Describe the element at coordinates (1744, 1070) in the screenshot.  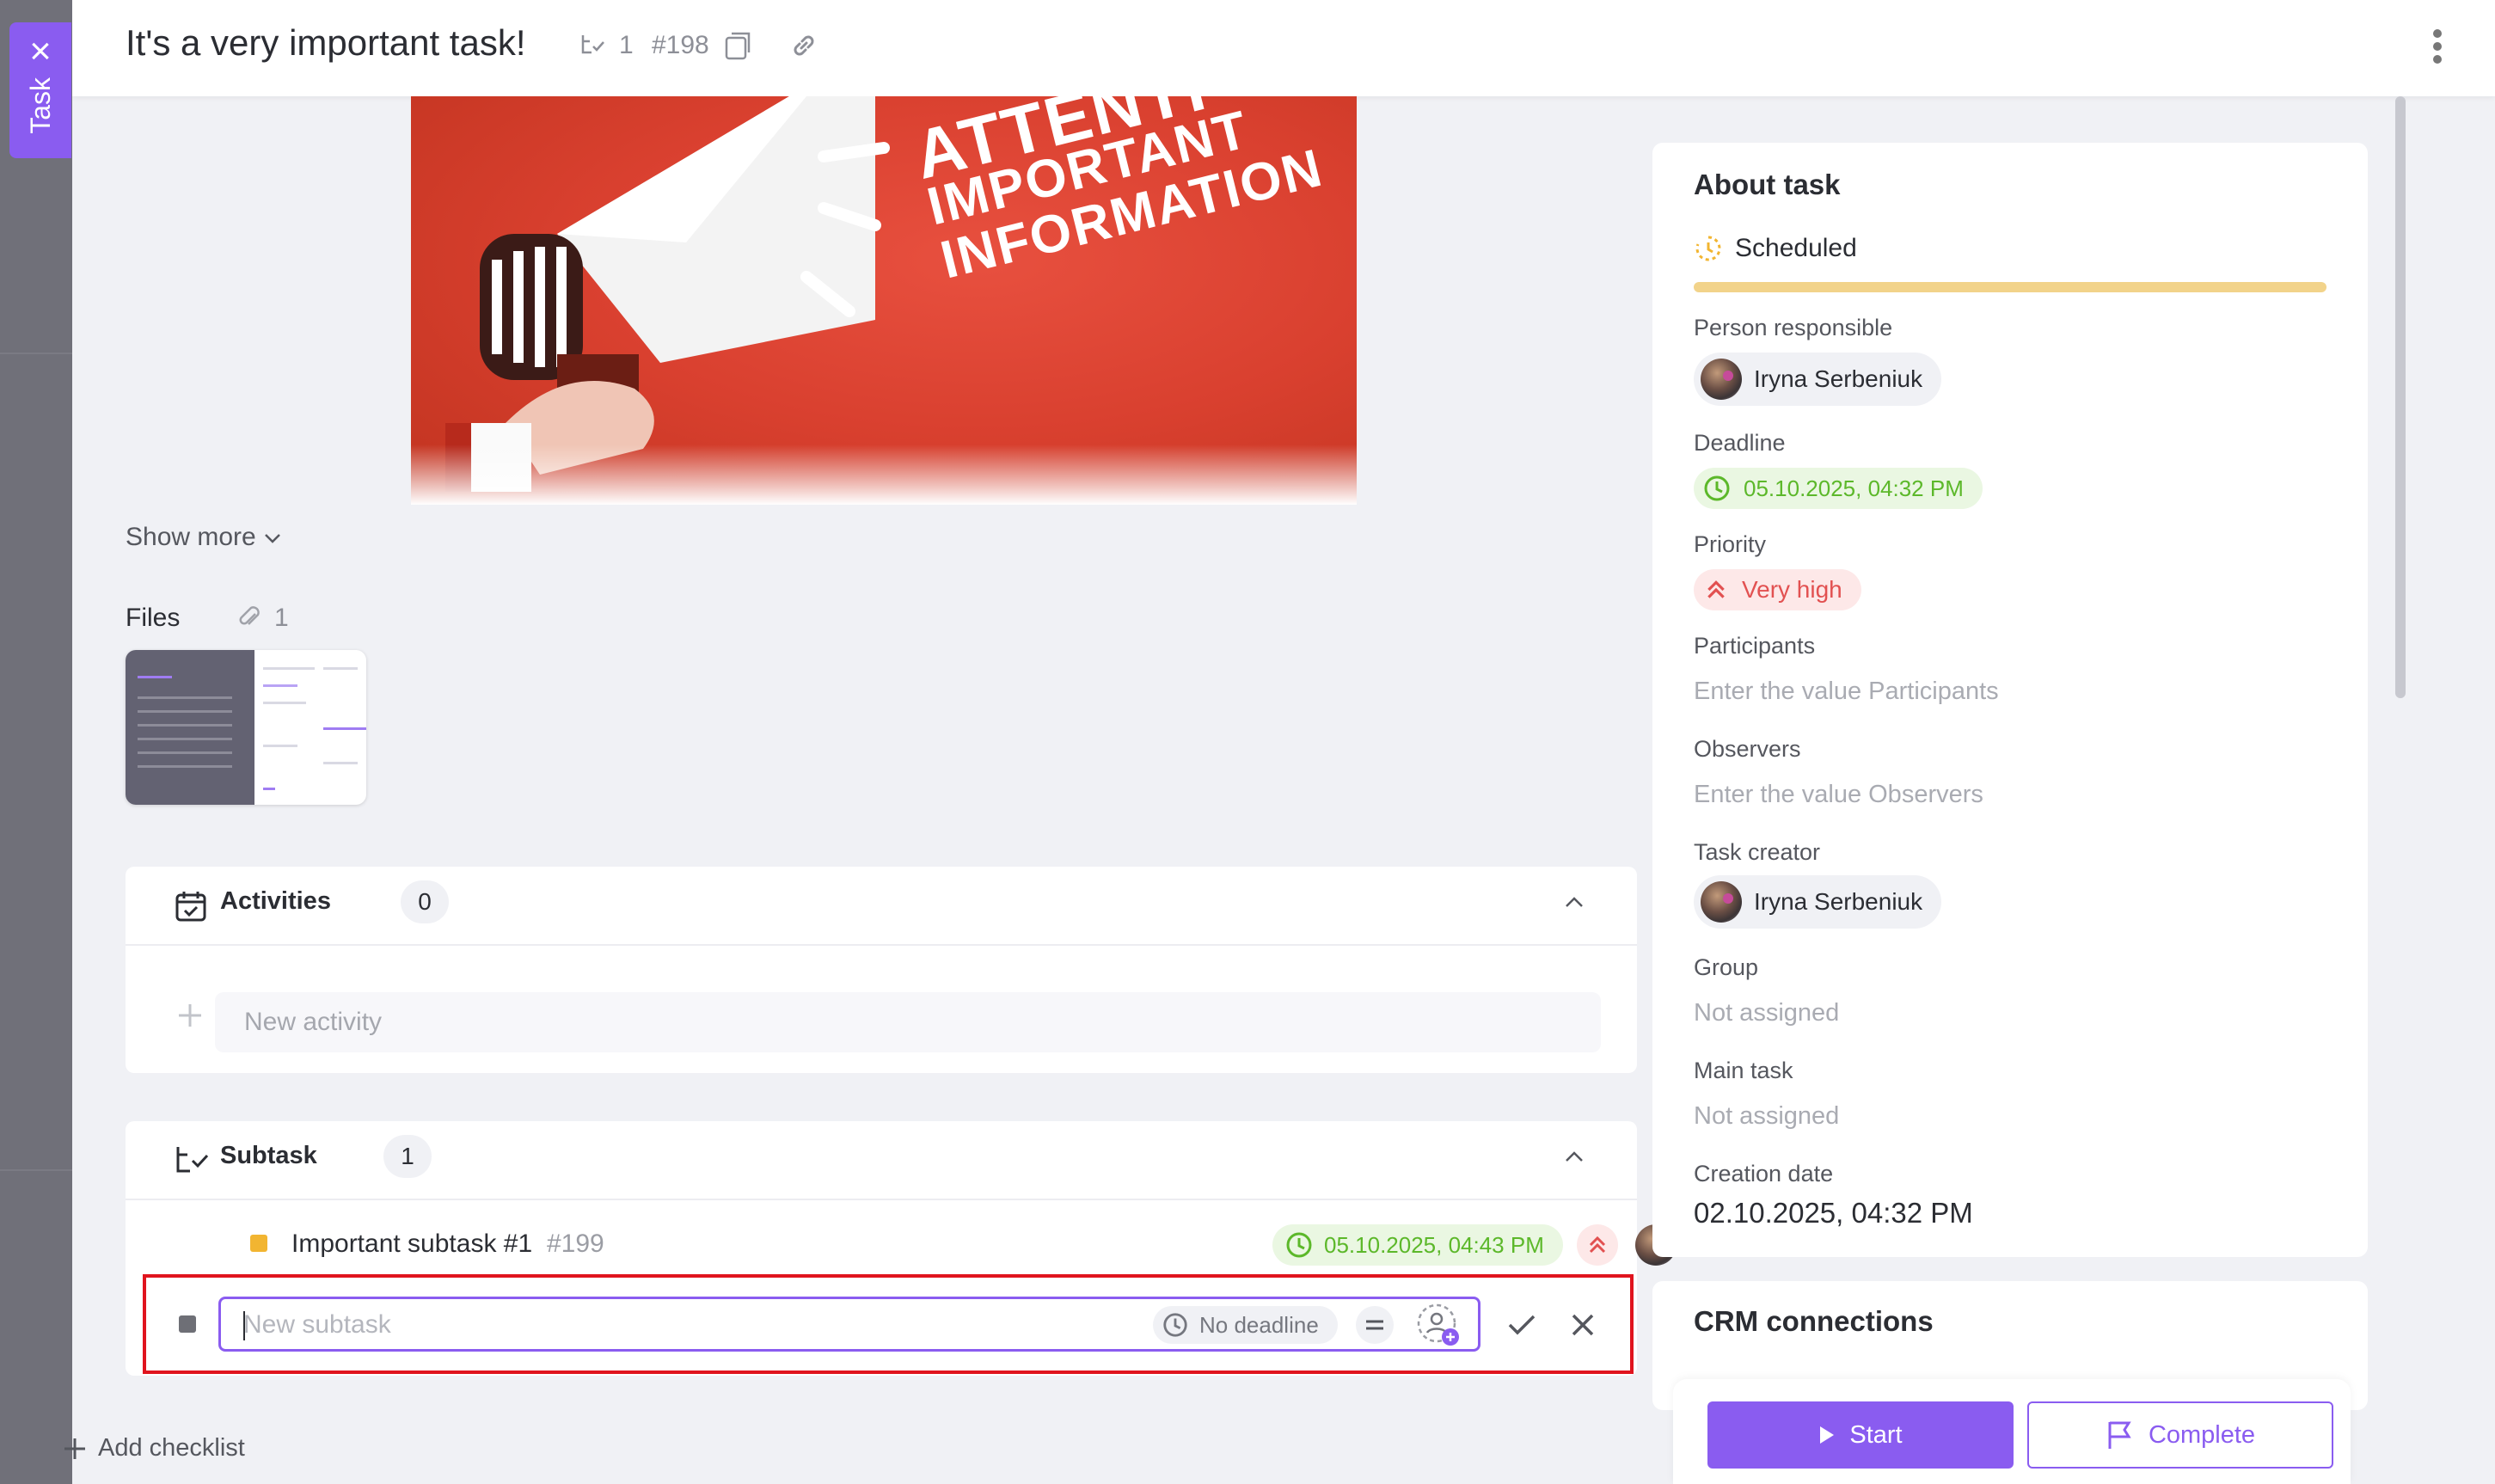
I see `main-task-label: Main task` at that location.